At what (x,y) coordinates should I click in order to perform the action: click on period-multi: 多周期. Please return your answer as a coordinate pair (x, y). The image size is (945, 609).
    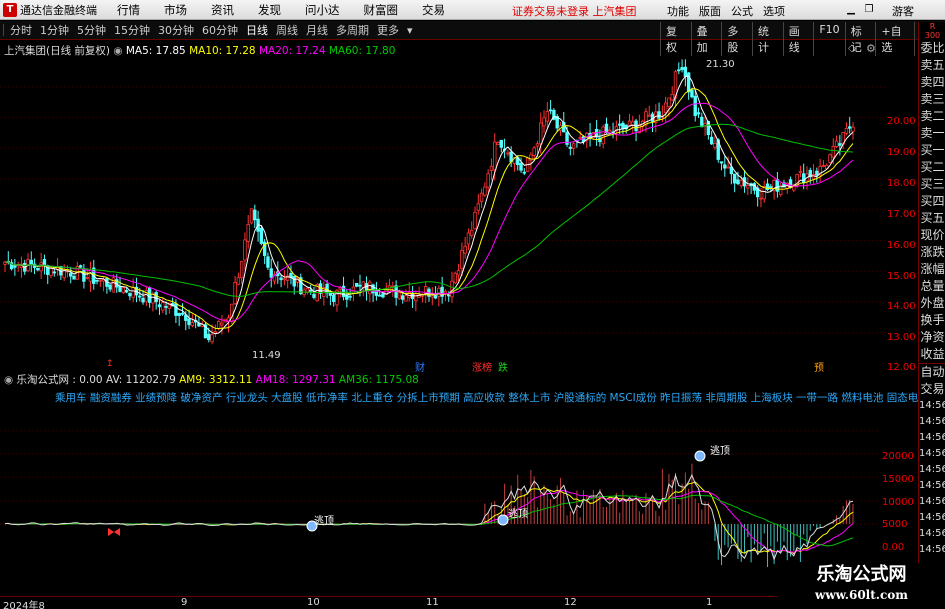
    Looking at the image, I should click on (352, 30).